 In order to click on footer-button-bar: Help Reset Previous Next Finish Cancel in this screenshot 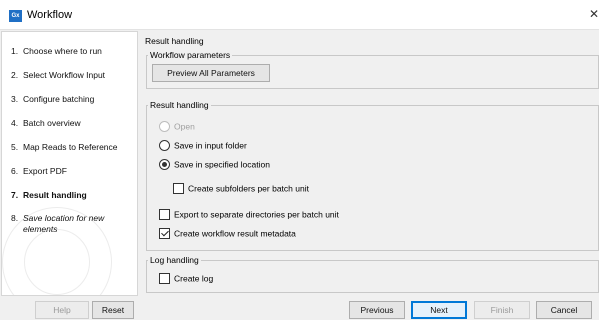, I will do `click(299, 308)`.